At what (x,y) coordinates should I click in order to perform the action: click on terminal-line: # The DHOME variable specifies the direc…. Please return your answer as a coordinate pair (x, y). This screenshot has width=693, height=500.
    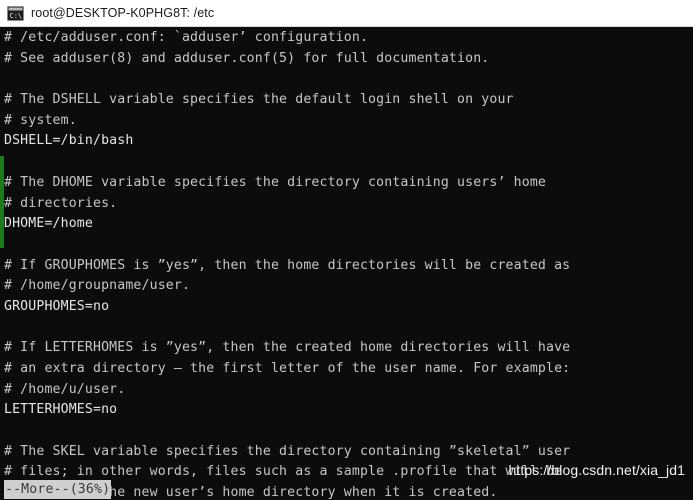
    Looking at the image, I should click on (275, 182).